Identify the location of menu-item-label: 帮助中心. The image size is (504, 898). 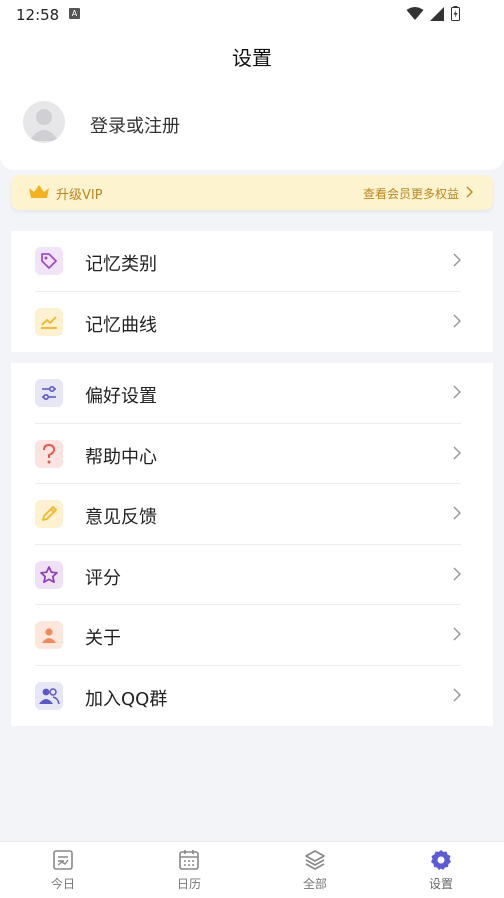
(121, 457).